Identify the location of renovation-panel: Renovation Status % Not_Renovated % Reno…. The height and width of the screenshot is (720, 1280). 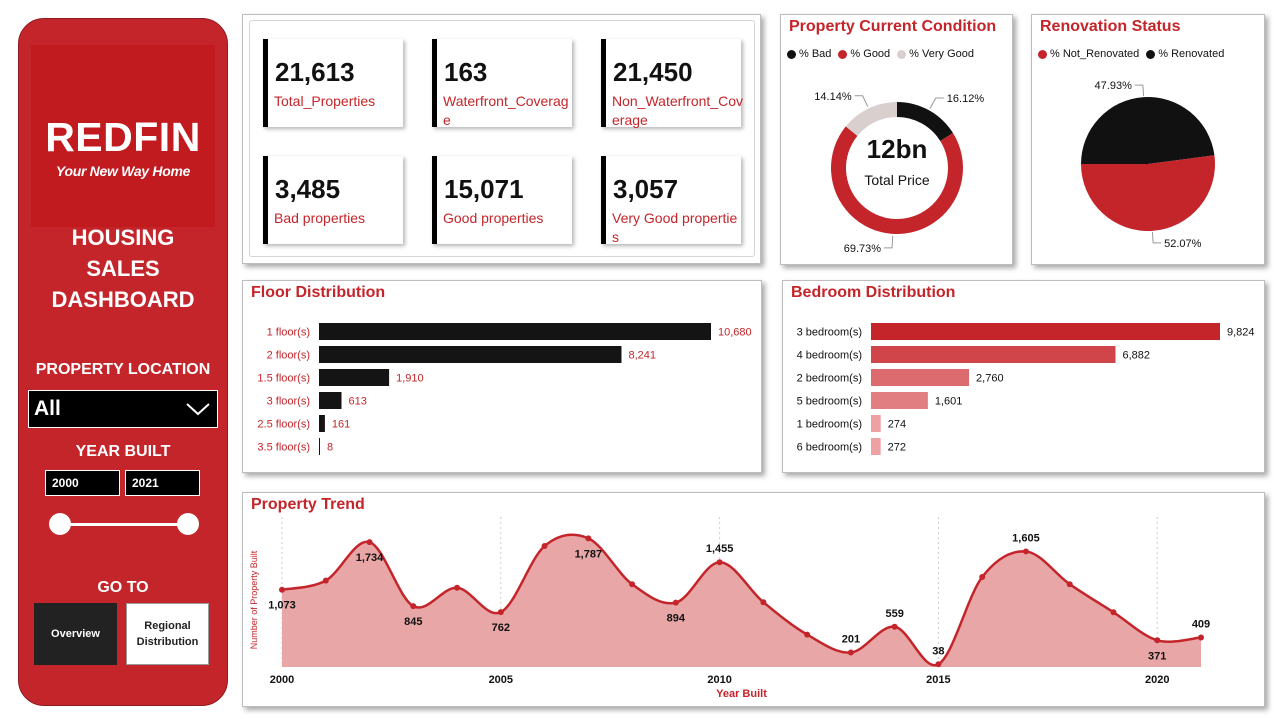
(1148, 139).